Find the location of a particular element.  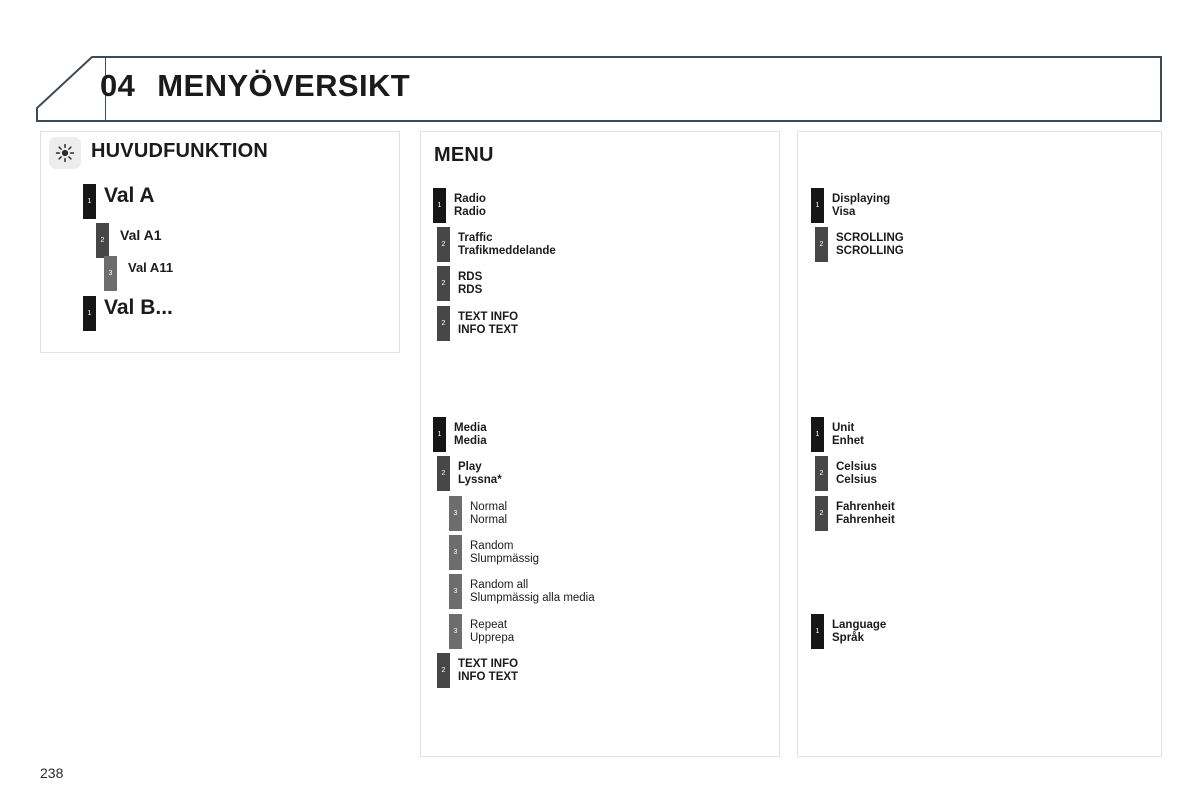

menu-tree-row: 3 Normal Normal is located at coordinates (478, 513).